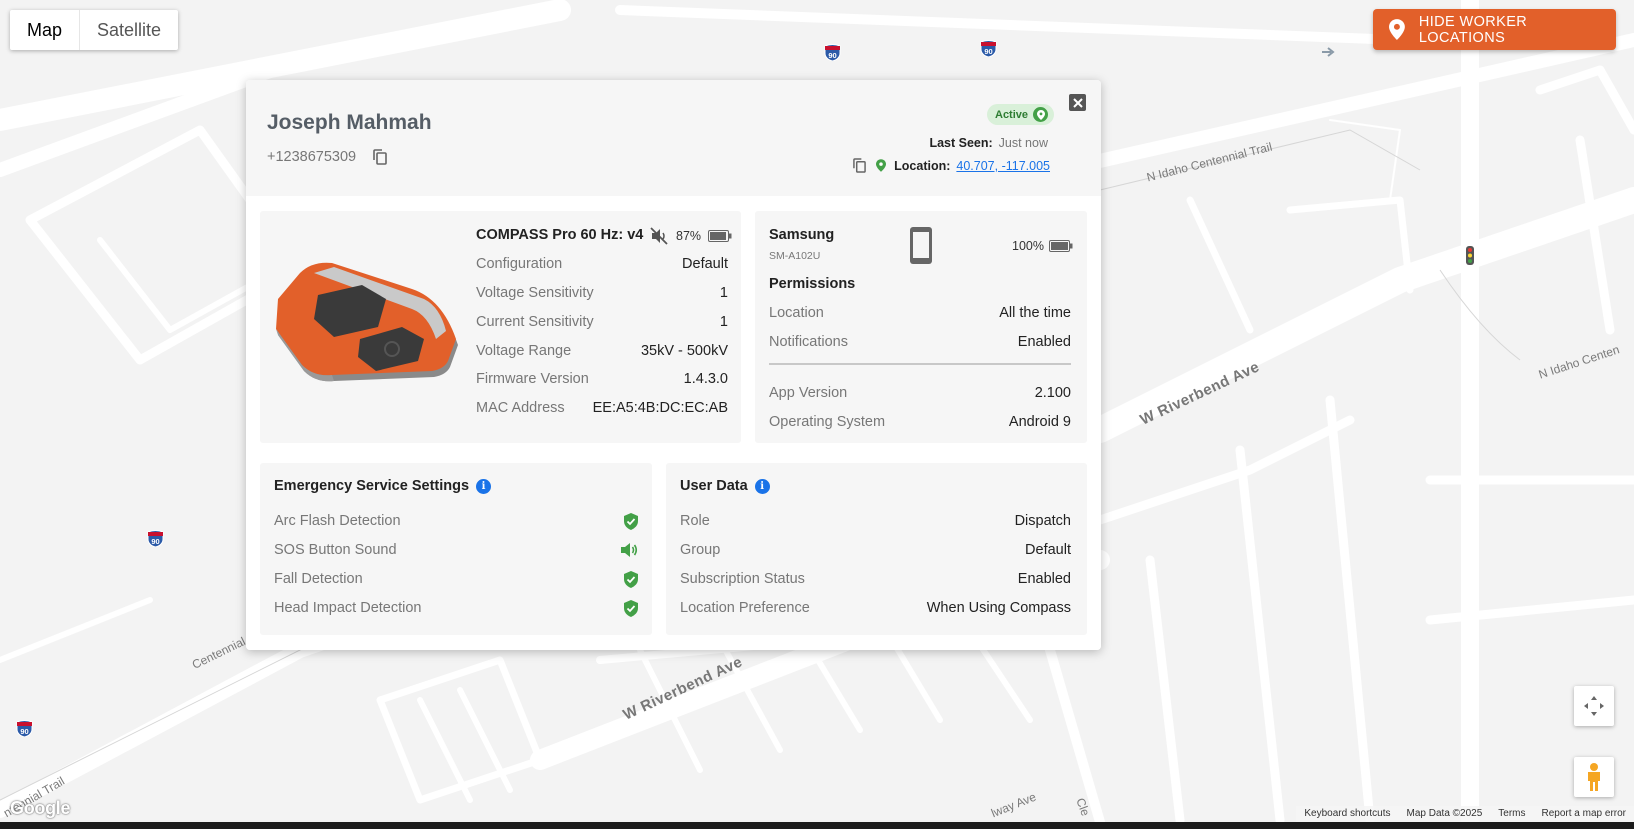  I want to click on compass-row-current-sensitivity: Current Sensitivity 1, so click(602, 322).